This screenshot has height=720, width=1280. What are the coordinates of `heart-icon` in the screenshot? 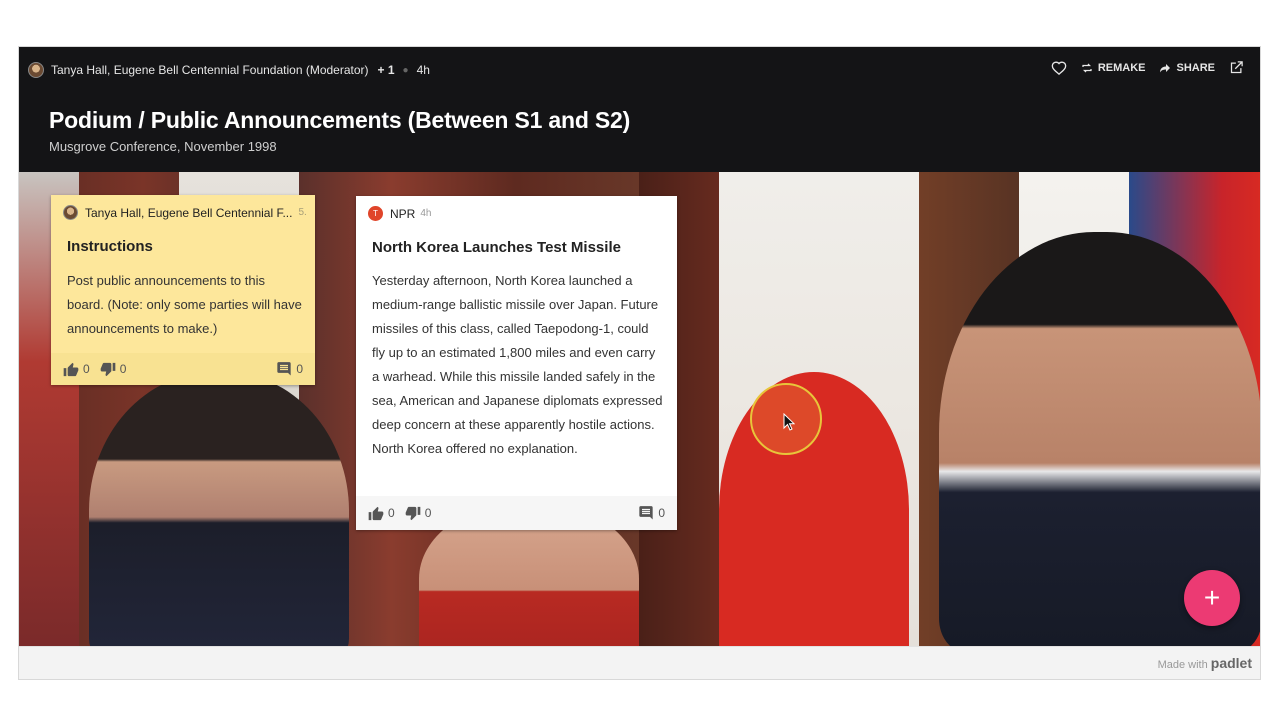 It's located at (1059, 68).